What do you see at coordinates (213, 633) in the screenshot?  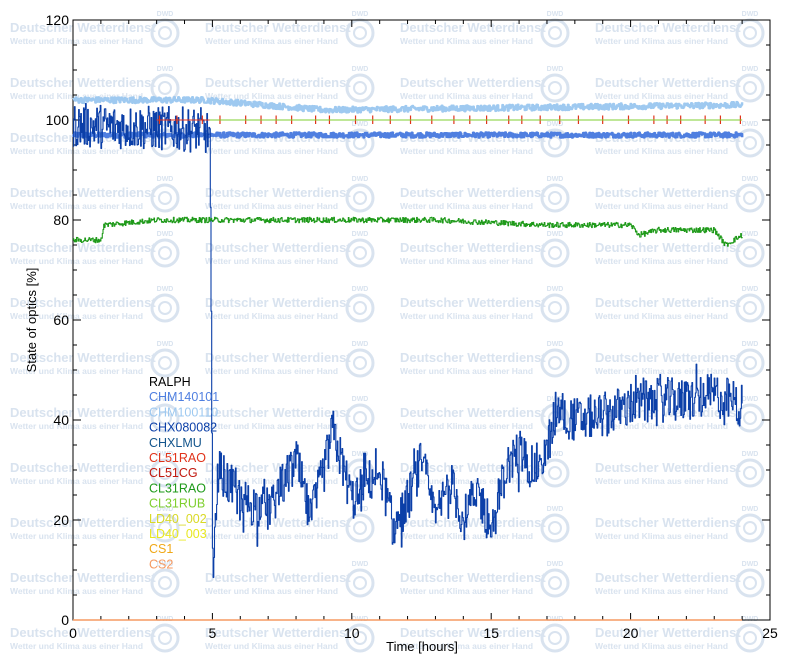 I see `x-tick-label: 5` at bounding box center [213, 633].